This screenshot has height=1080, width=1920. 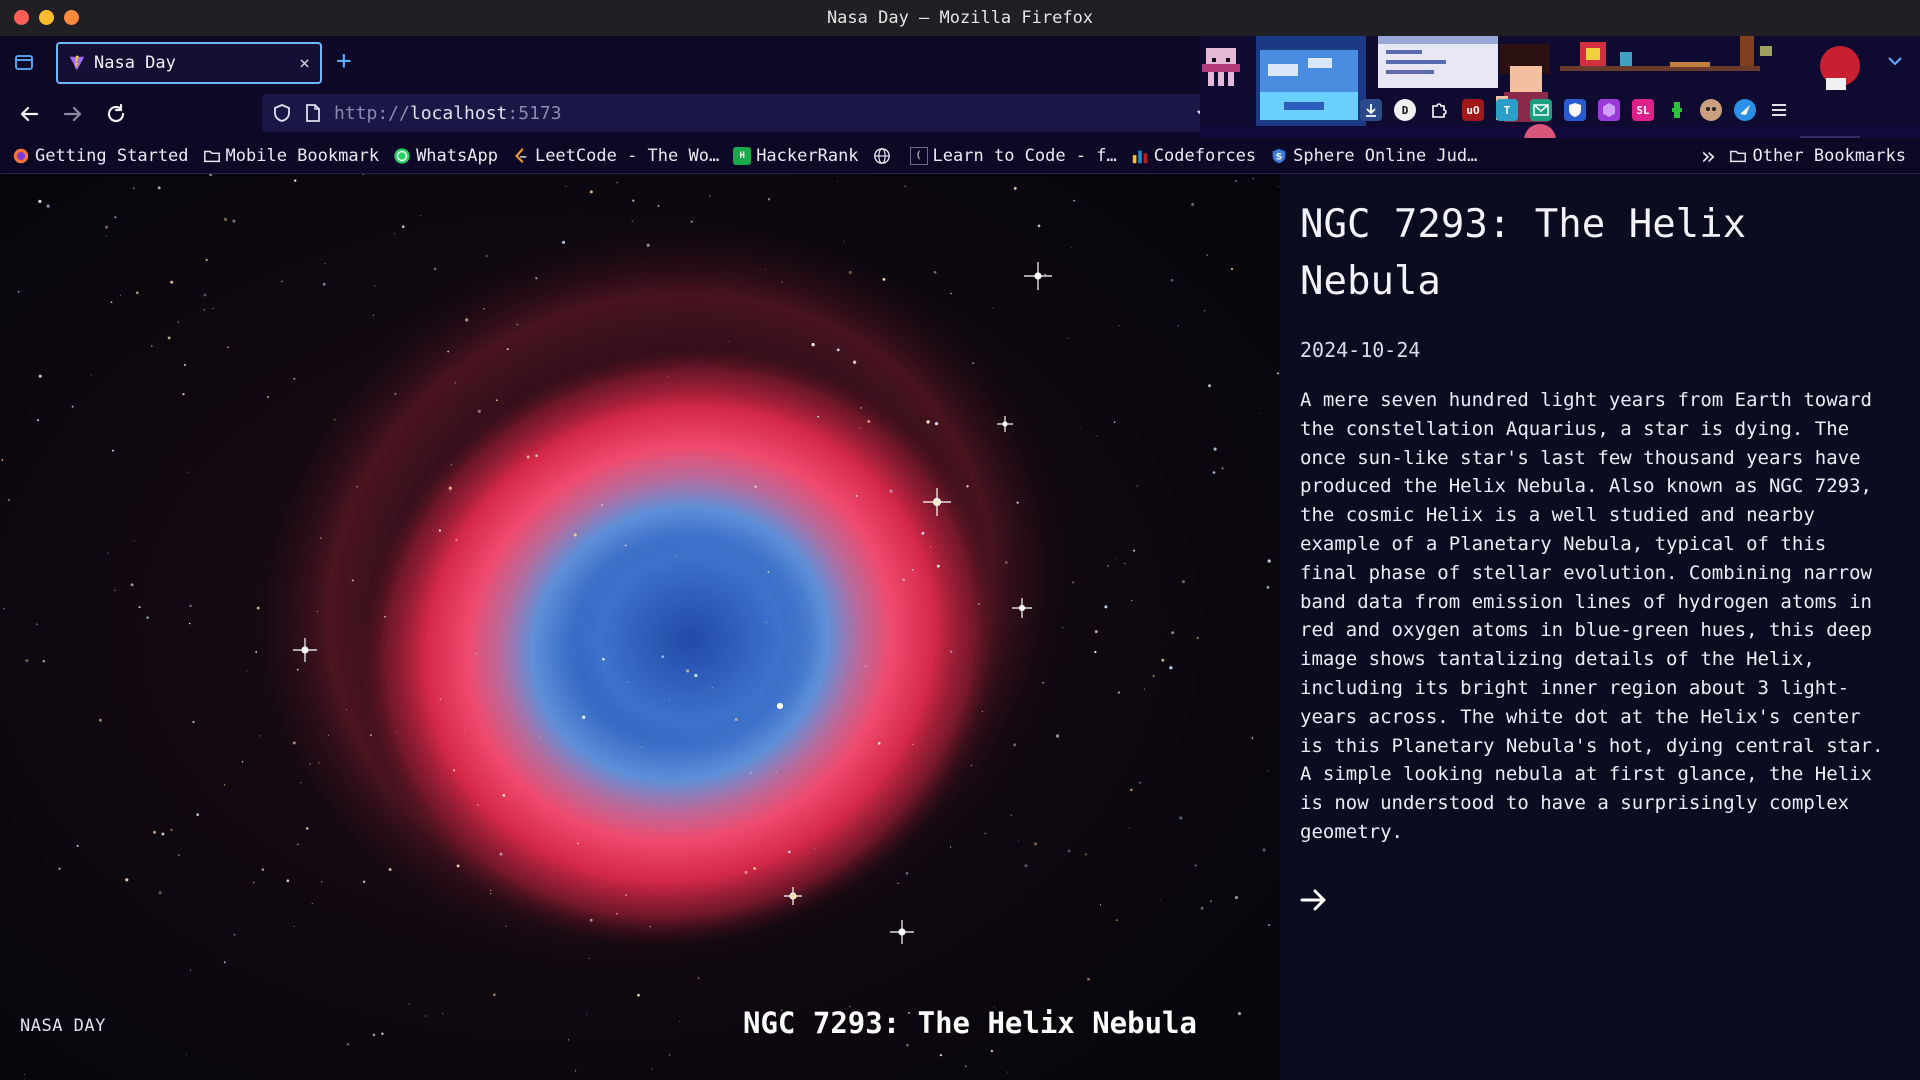 I want to click on bookmarks-overflow-chevron-icon: », so click(x=1708, y=156).